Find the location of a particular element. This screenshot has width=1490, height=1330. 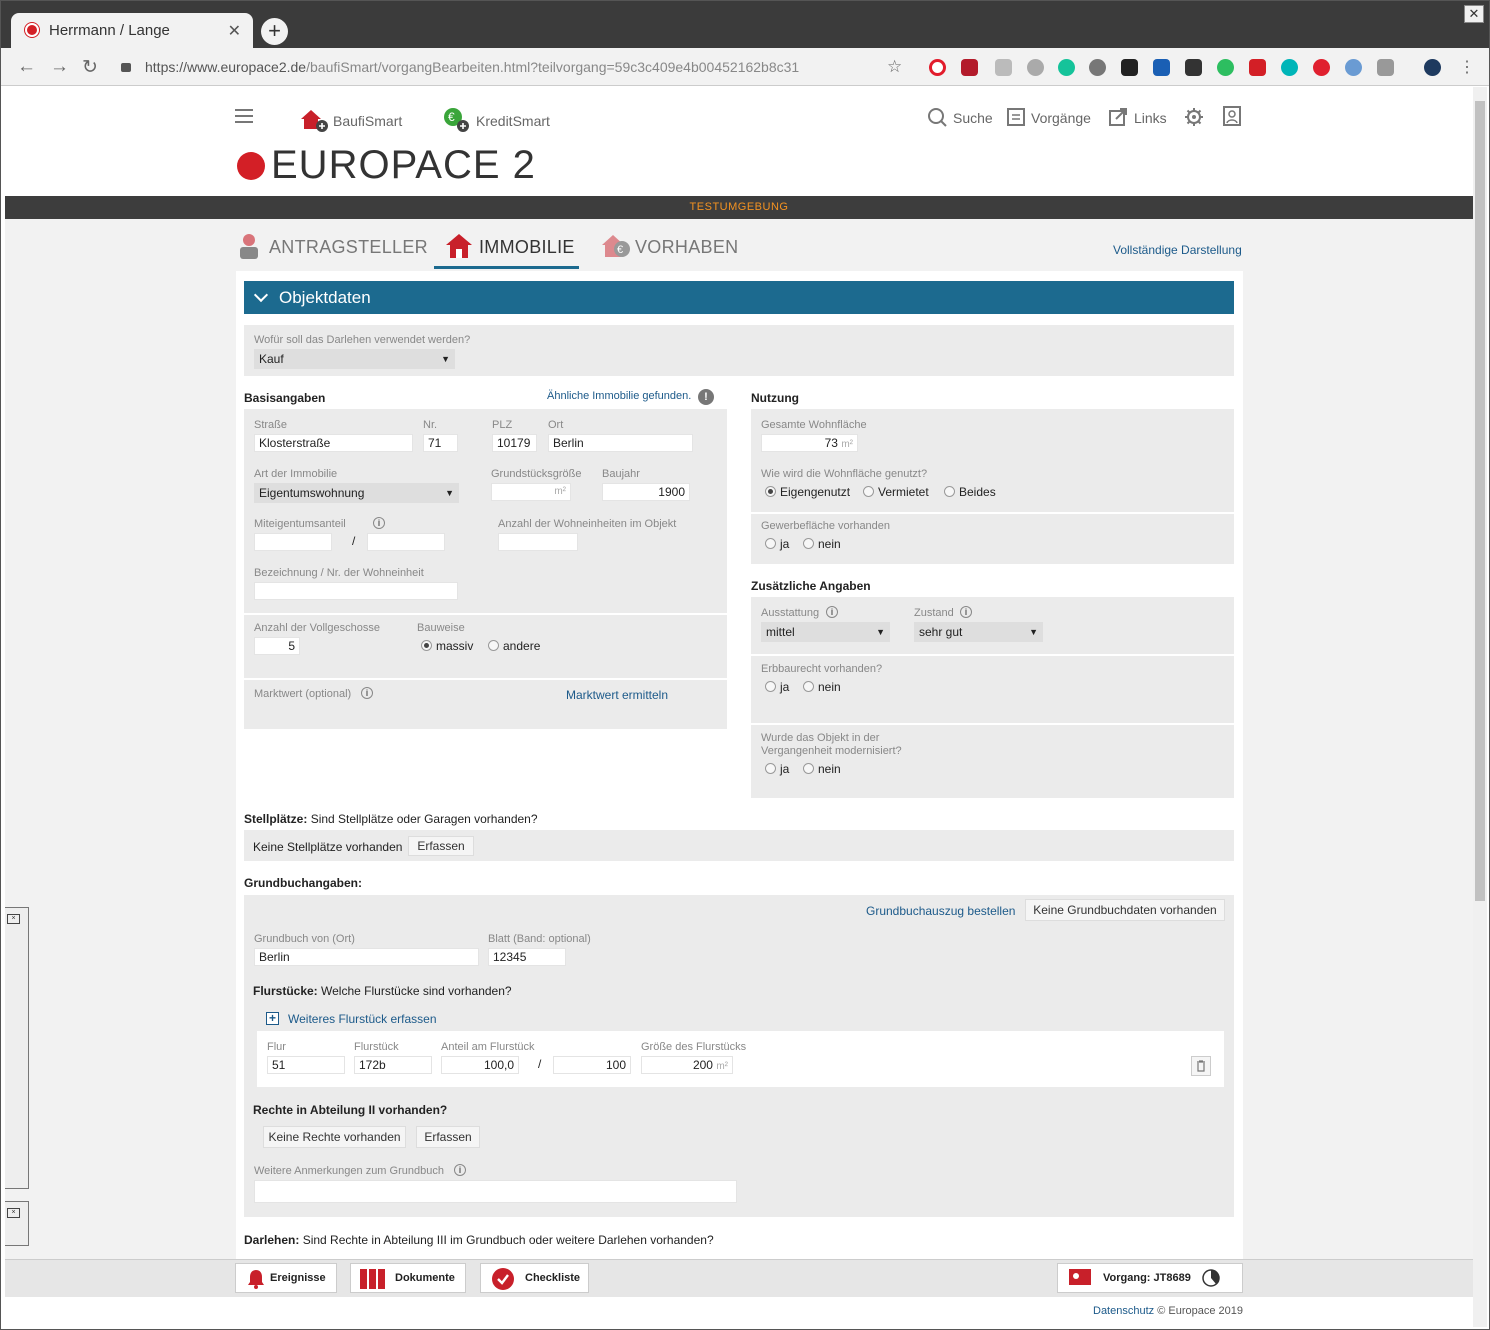

disk-extension-icon is located at coordinates (1035, 67).